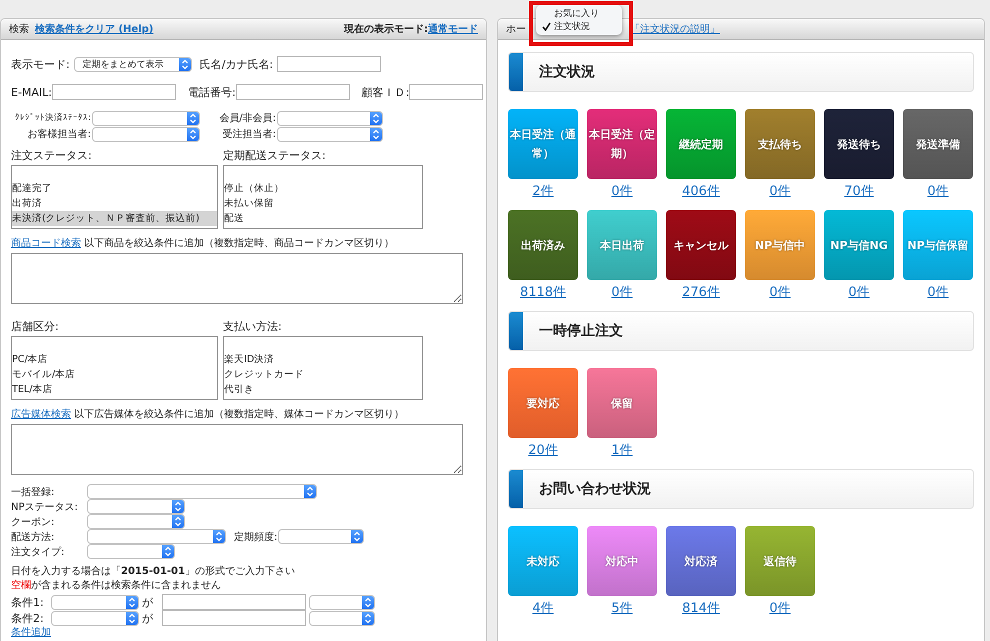 The image size is (990, 641). I want to click on status-tile: キャンセル, so click(701, 245).